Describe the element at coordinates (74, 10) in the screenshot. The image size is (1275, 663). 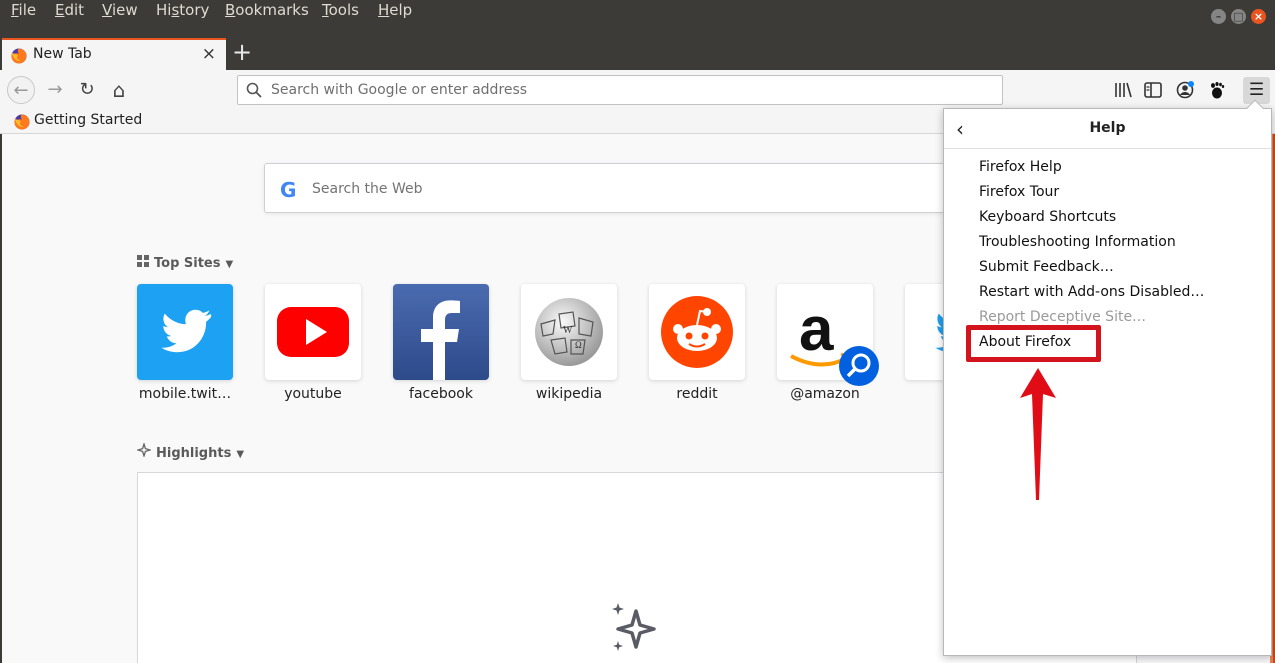
I see `menu-edit-rest: dit` at that location.